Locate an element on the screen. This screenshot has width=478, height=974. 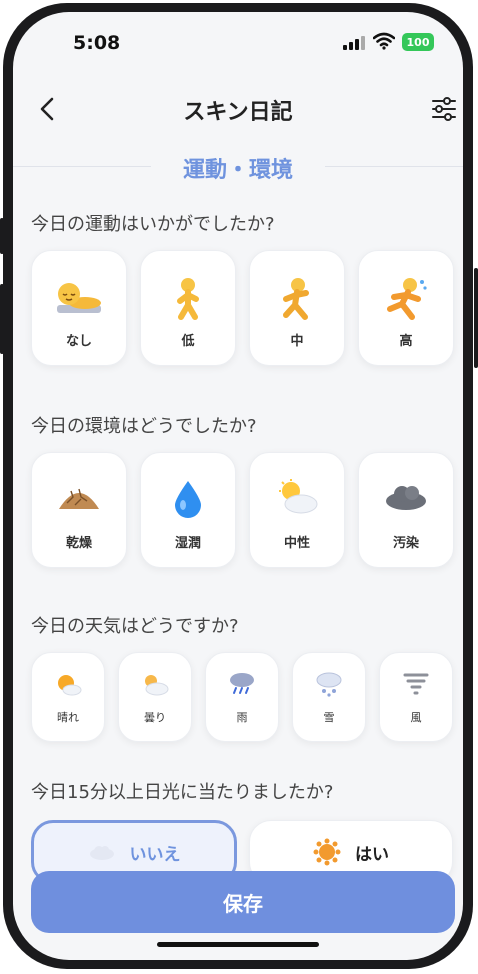
exercise-option-label: 低 is located at coordinates (188, 341).